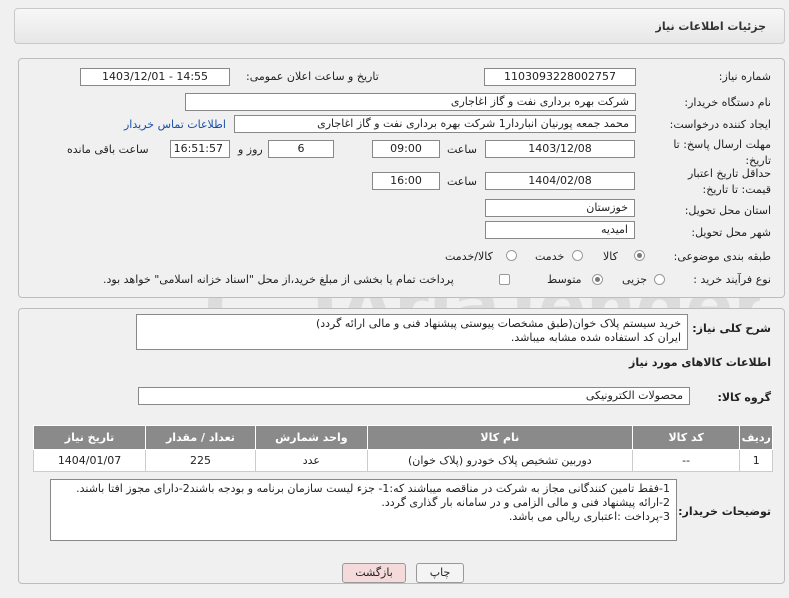  Describe the element at coordinates (720, 124) in the screenshot. I see `requester-label: ایجاد کننده درخواست:` at that location.